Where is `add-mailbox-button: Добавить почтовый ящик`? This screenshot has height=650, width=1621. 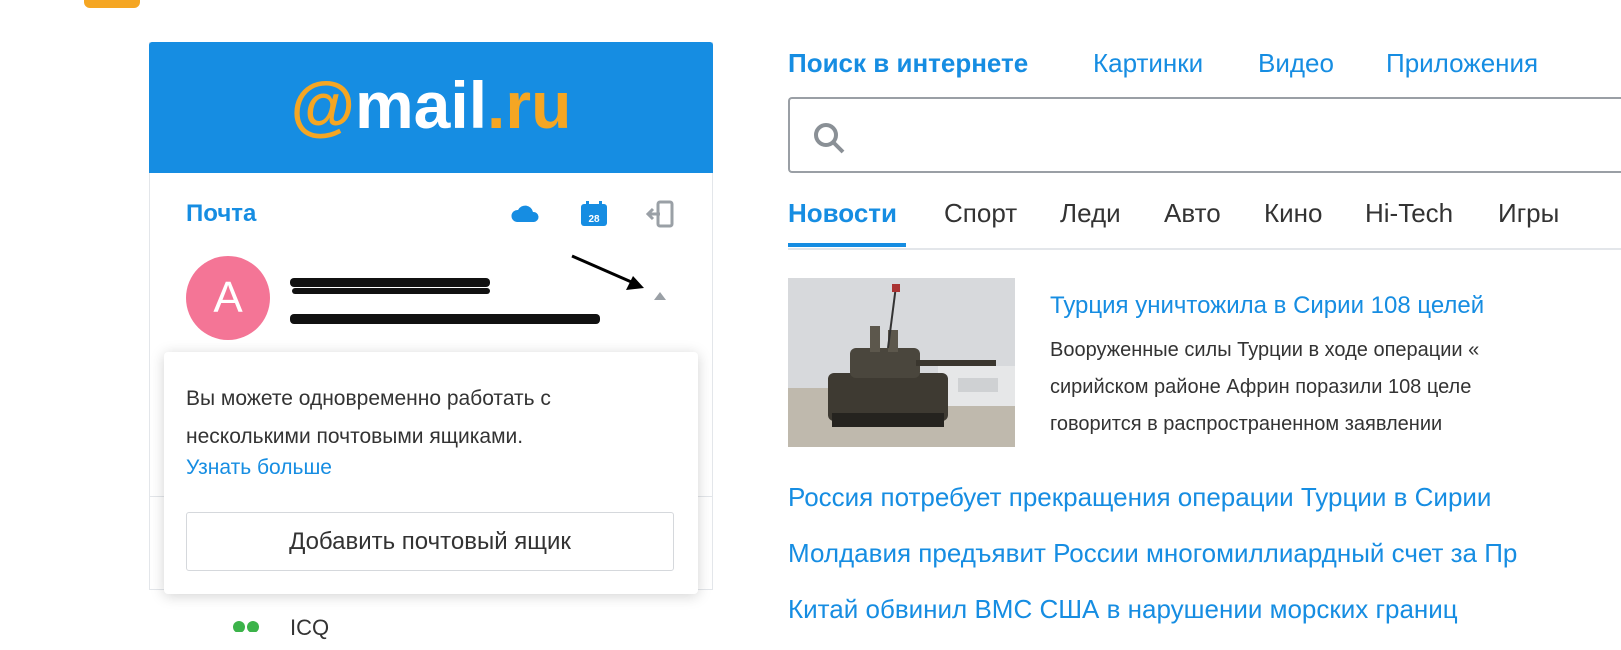
add-mailbox-button: Добавить почтовый ящик is located at coordinates (430, 541).